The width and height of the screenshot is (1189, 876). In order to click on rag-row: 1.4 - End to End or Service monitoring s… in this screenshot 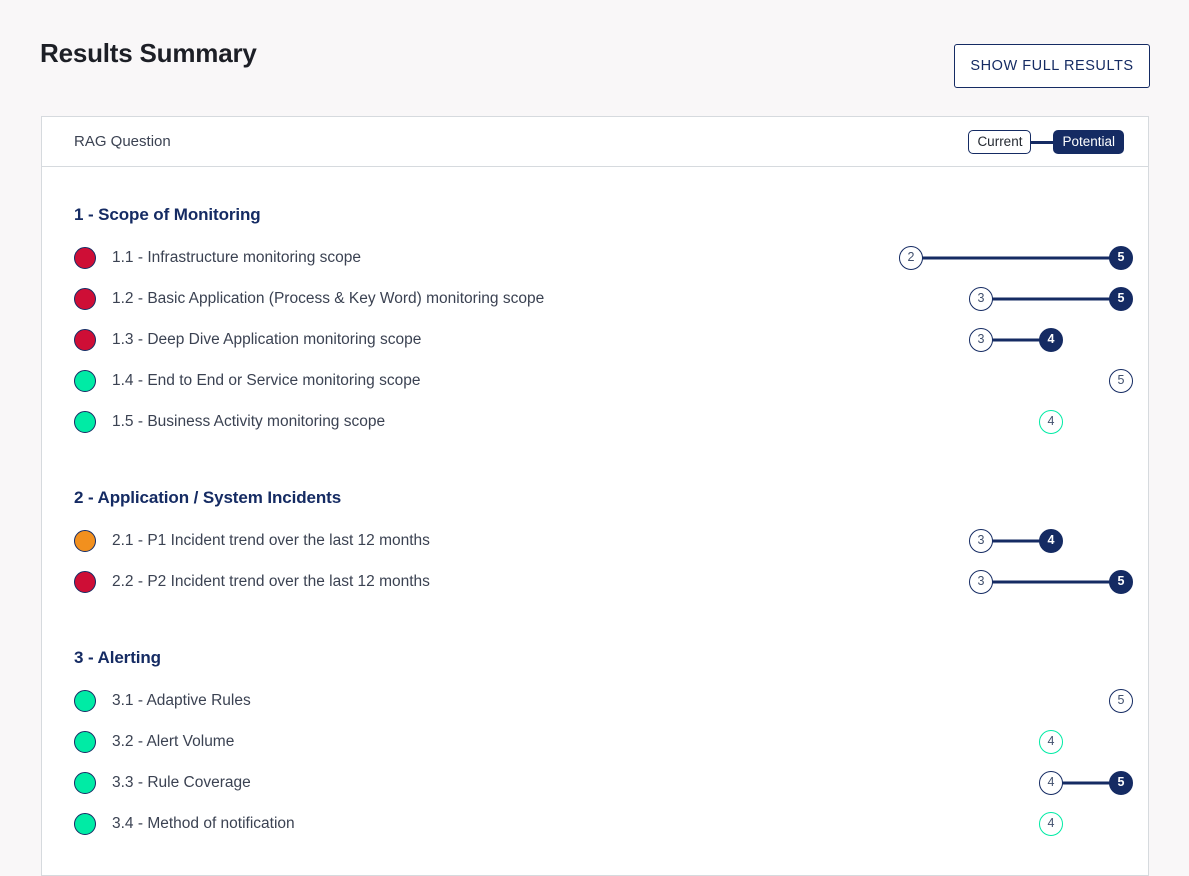, I will do `click(595, 380)`.